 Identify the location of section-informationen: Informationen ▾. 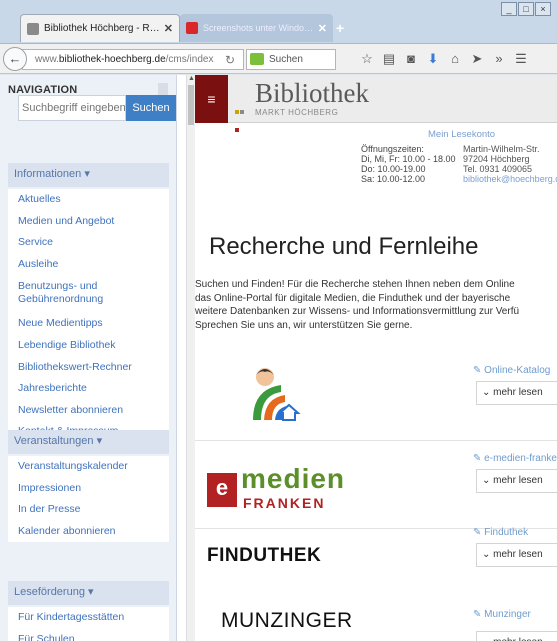
(88, 175).